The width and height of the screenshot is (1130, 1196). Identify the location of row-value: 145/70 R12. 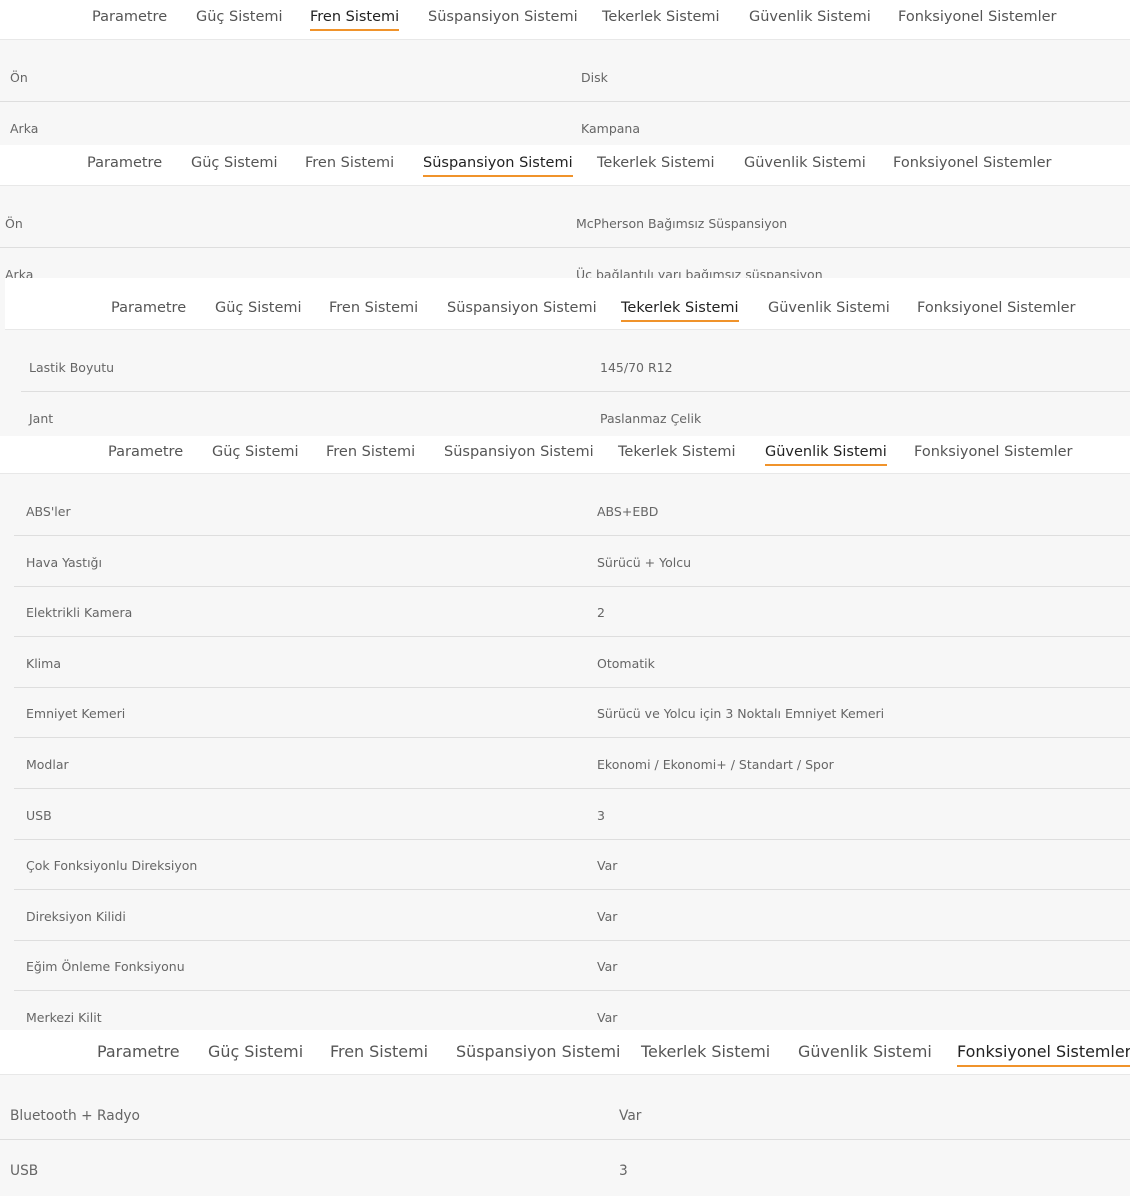
(636, 367).